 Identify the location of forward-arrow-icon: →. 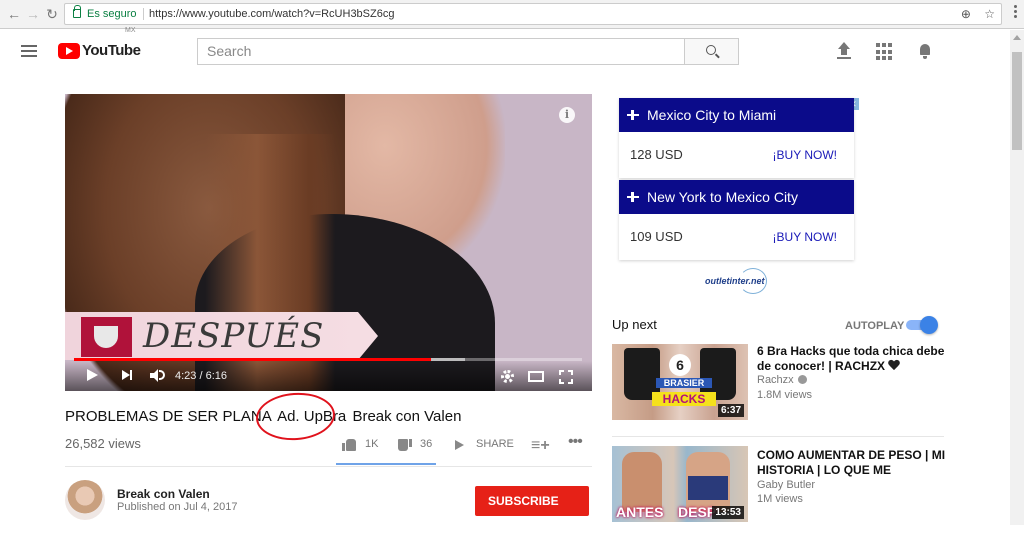
(33, 14).